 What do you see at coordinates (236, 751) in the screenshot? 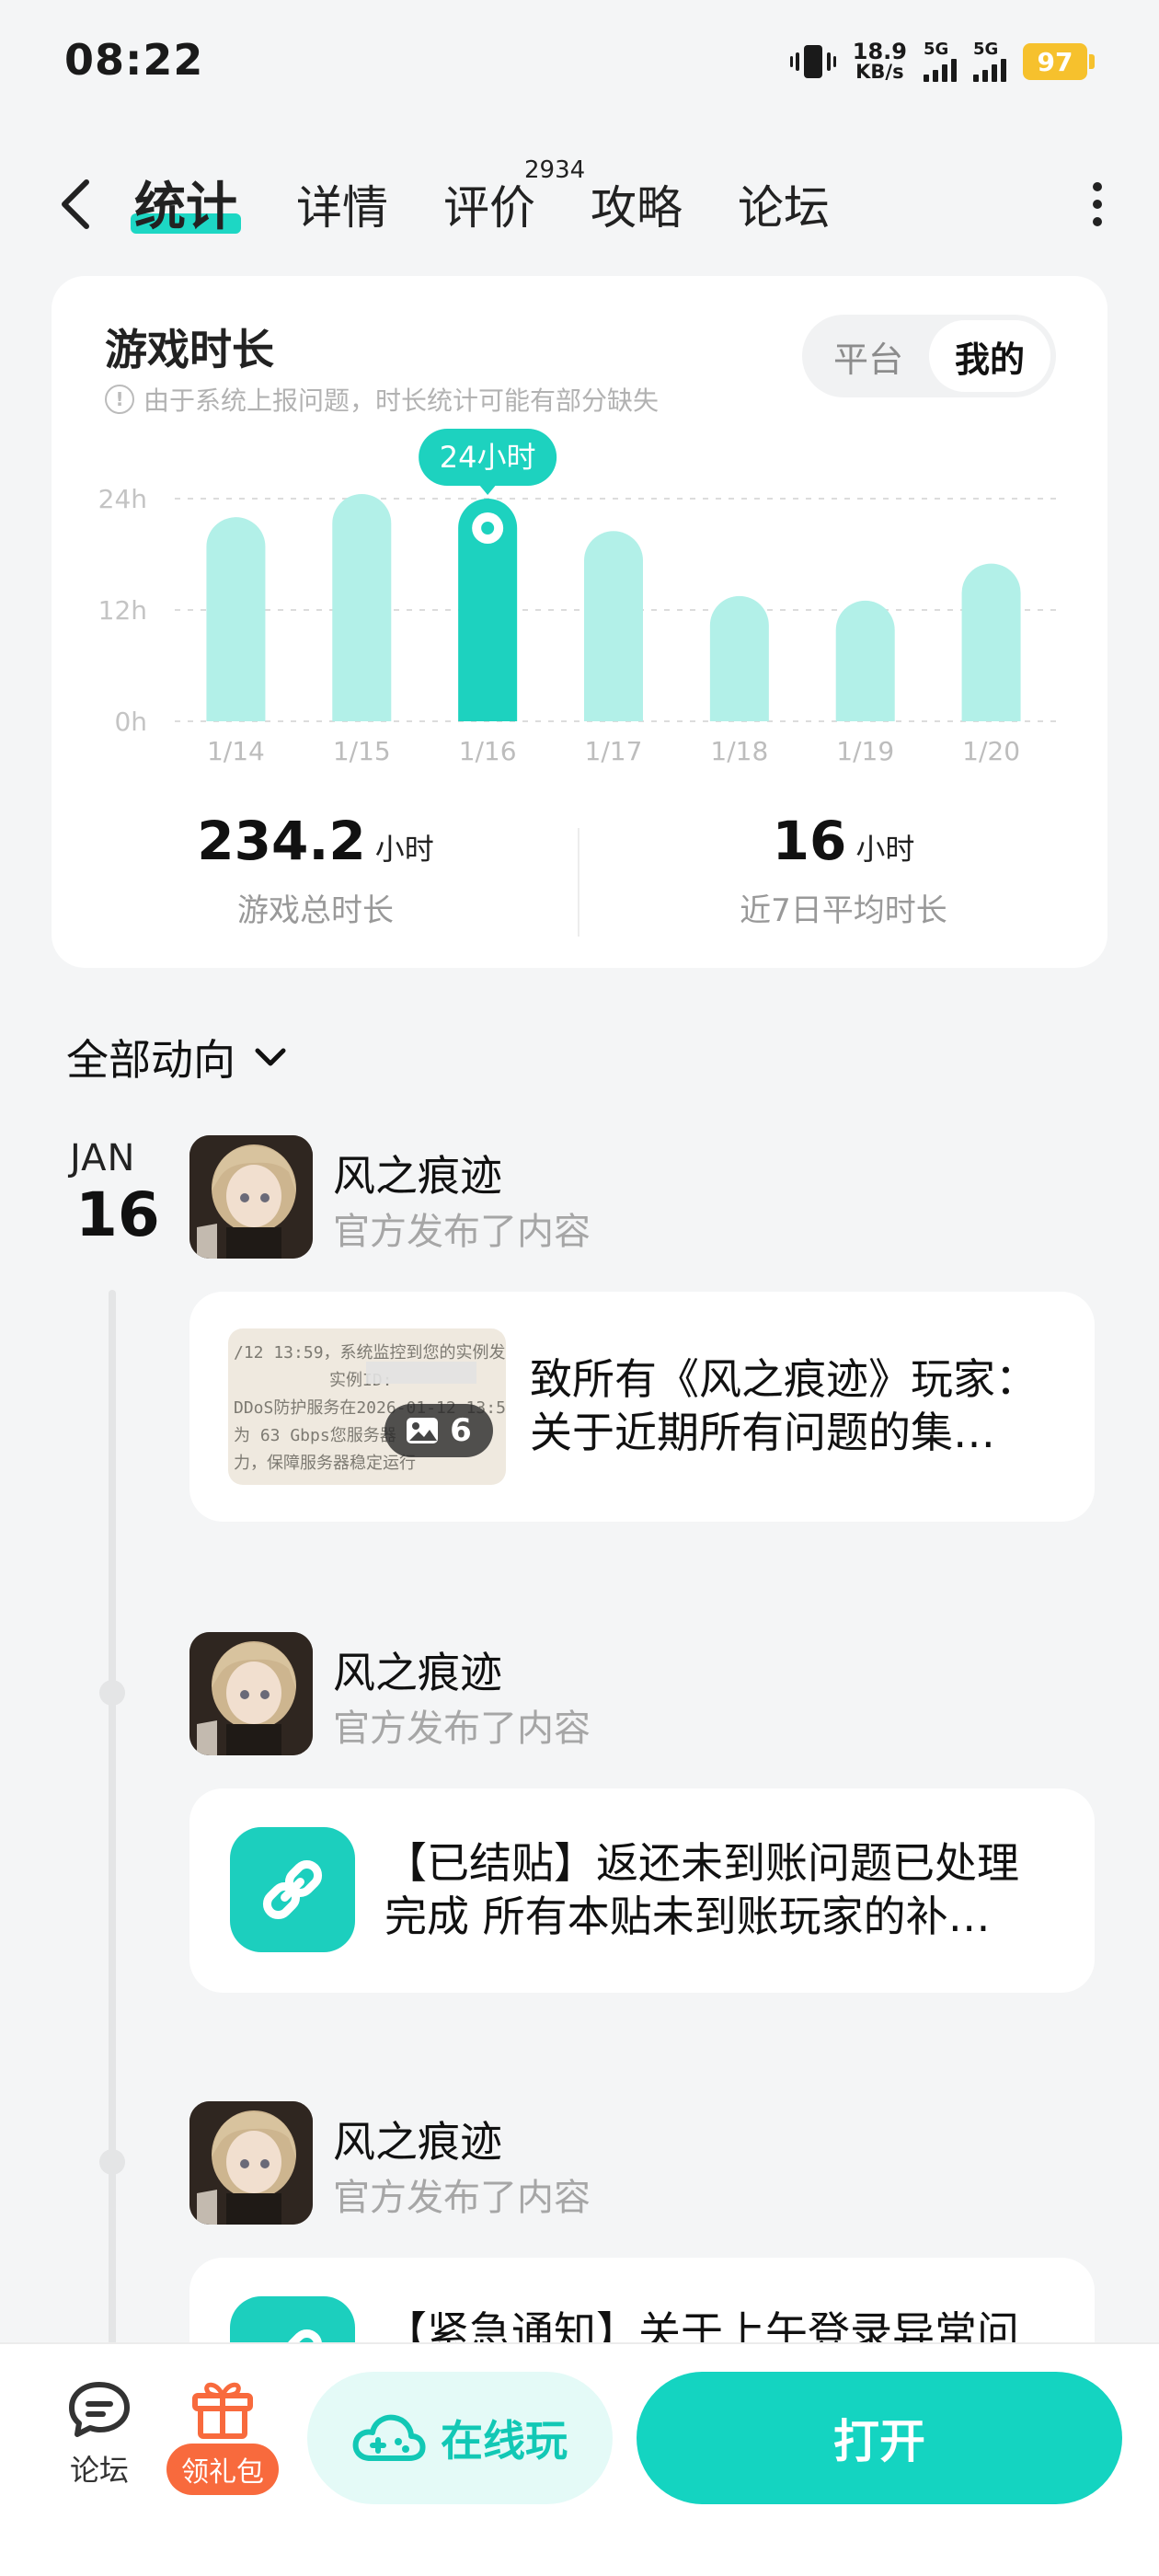
I see `x-tick-label: 1/14` at bounding box center [236, 751].